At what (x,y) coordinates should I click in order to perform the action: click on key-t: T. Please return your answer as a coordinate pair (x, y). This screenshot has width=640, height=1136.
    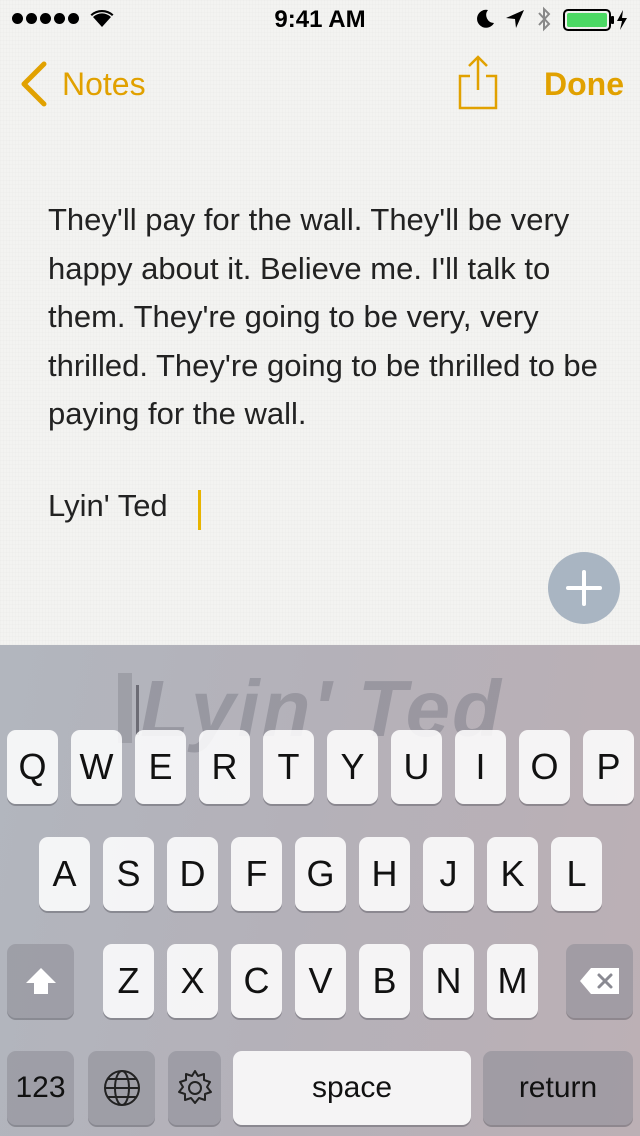
    Looking at the image, I should click on (288, 767).